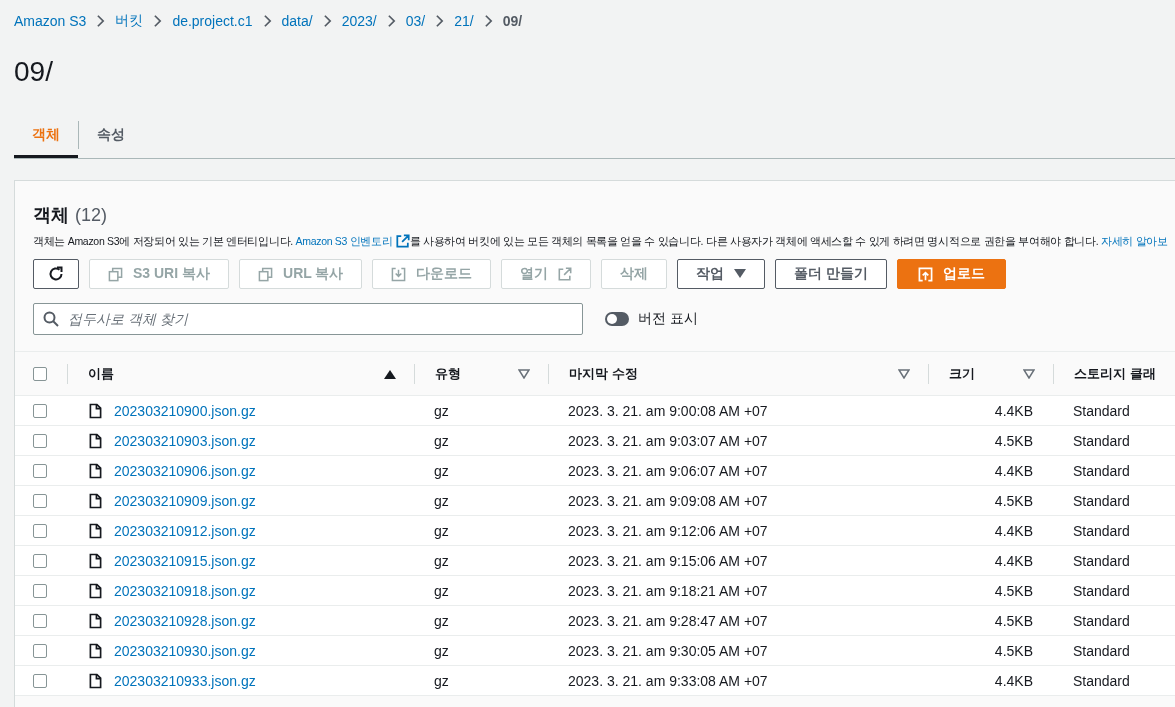 The width and height of the screenshot is (1175, 707). What do you see at coordinates (448, 373) in the screenshot?
I see `column-header: 유형` at bounding box center [448, 373].